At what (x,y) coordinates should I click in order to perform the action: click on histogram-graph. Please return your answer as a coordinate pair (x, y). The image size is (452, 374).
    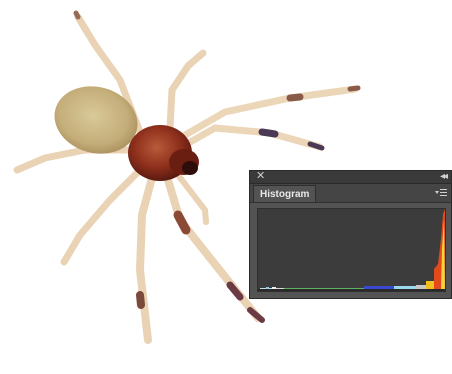
    Looking at the image, I should click on (351, 250).